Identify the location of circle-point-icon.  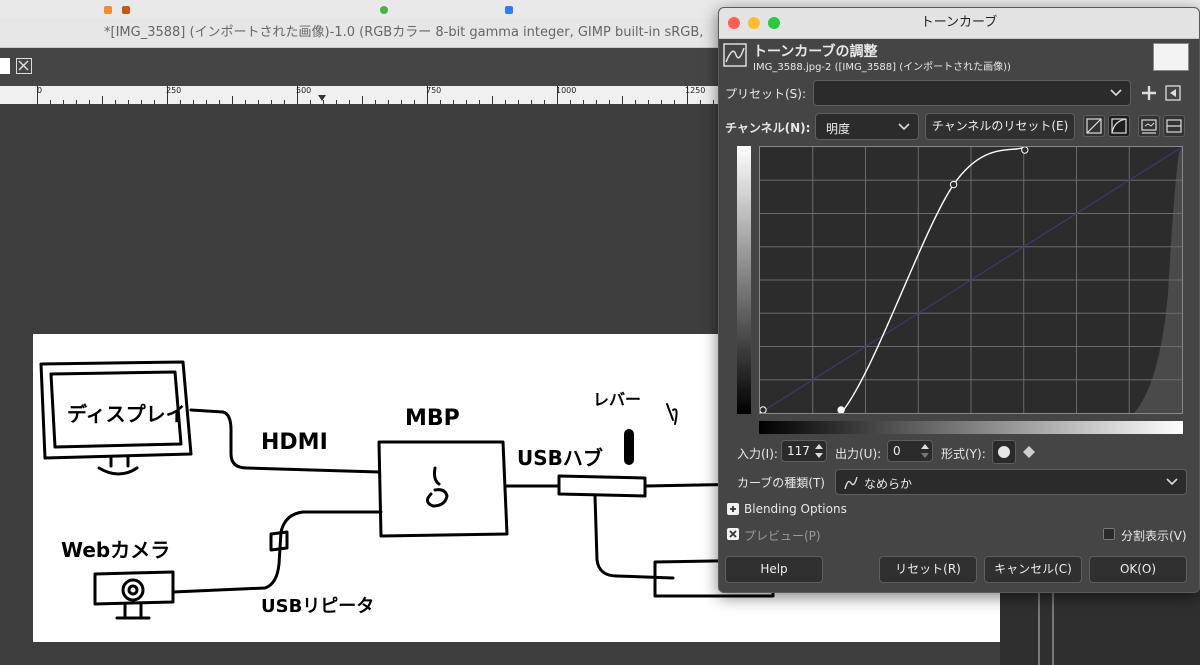
(1004, 452).